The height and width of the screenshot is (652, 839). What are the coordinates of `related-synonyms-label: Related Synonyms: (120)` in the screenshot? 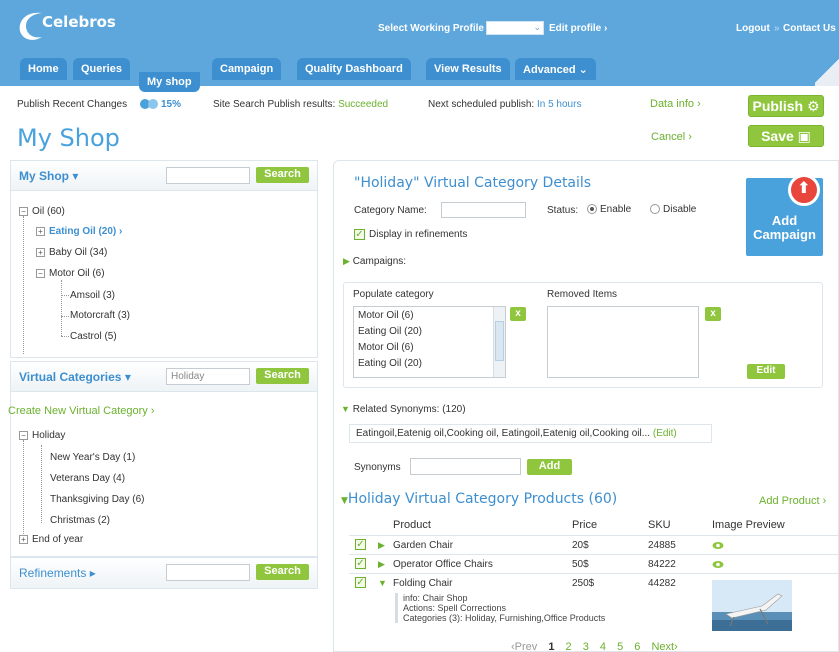 It's located at (409, 409).